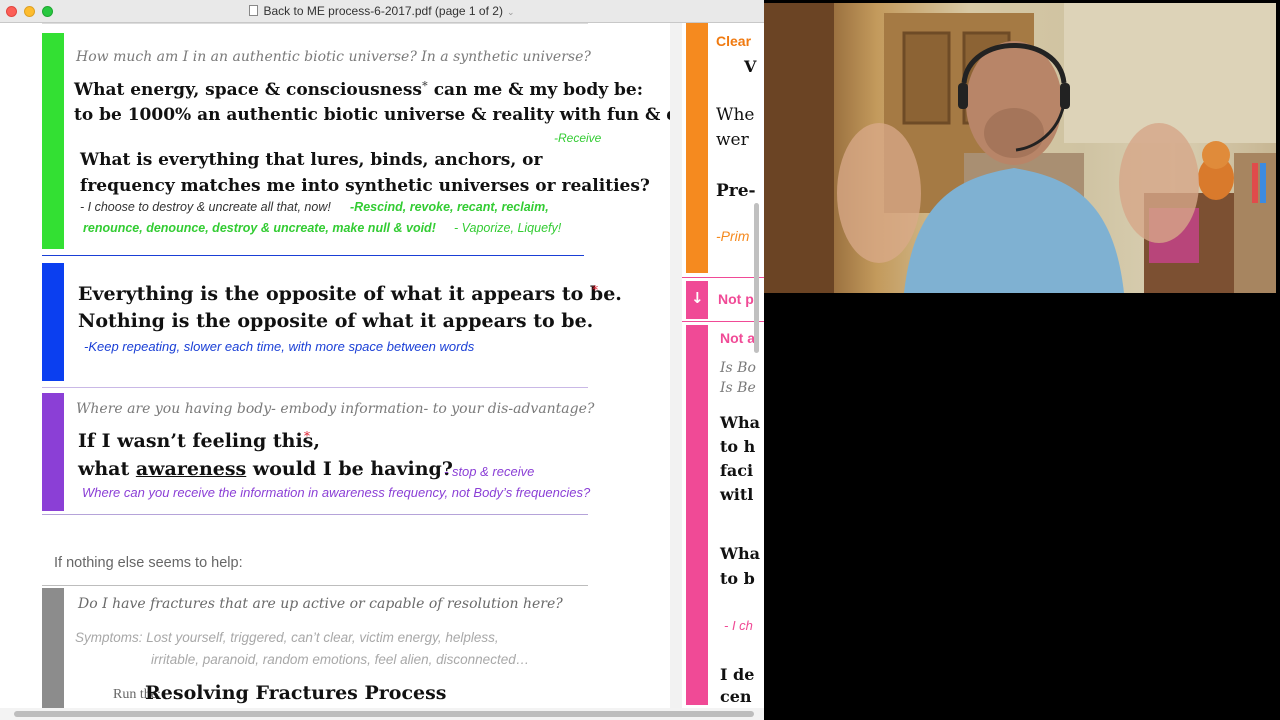 Image resolution: width=1280 pixels, height=720 pixels. What do you see at coordinates (489, 471) in the screenshot?
I see `stop-receive-note: - stop & receive` at bounding box center [489, 471].